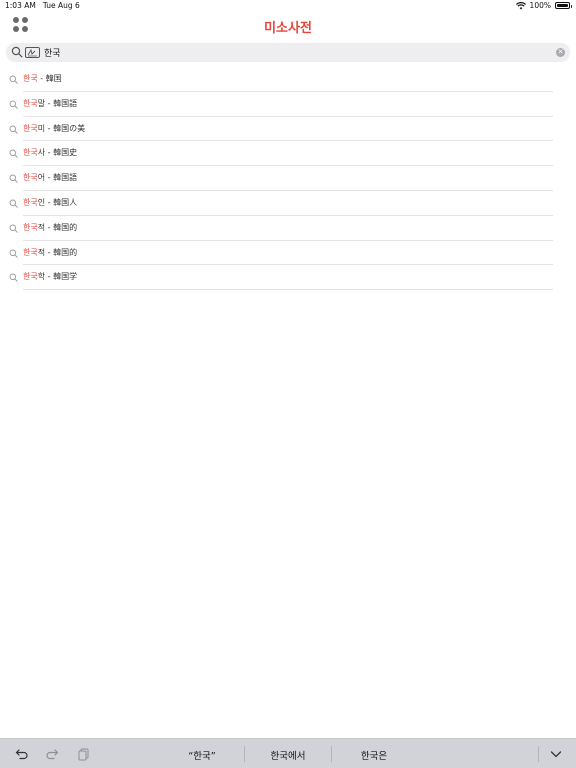  I want to click on app-title: 미소사전, so click(288, 28).